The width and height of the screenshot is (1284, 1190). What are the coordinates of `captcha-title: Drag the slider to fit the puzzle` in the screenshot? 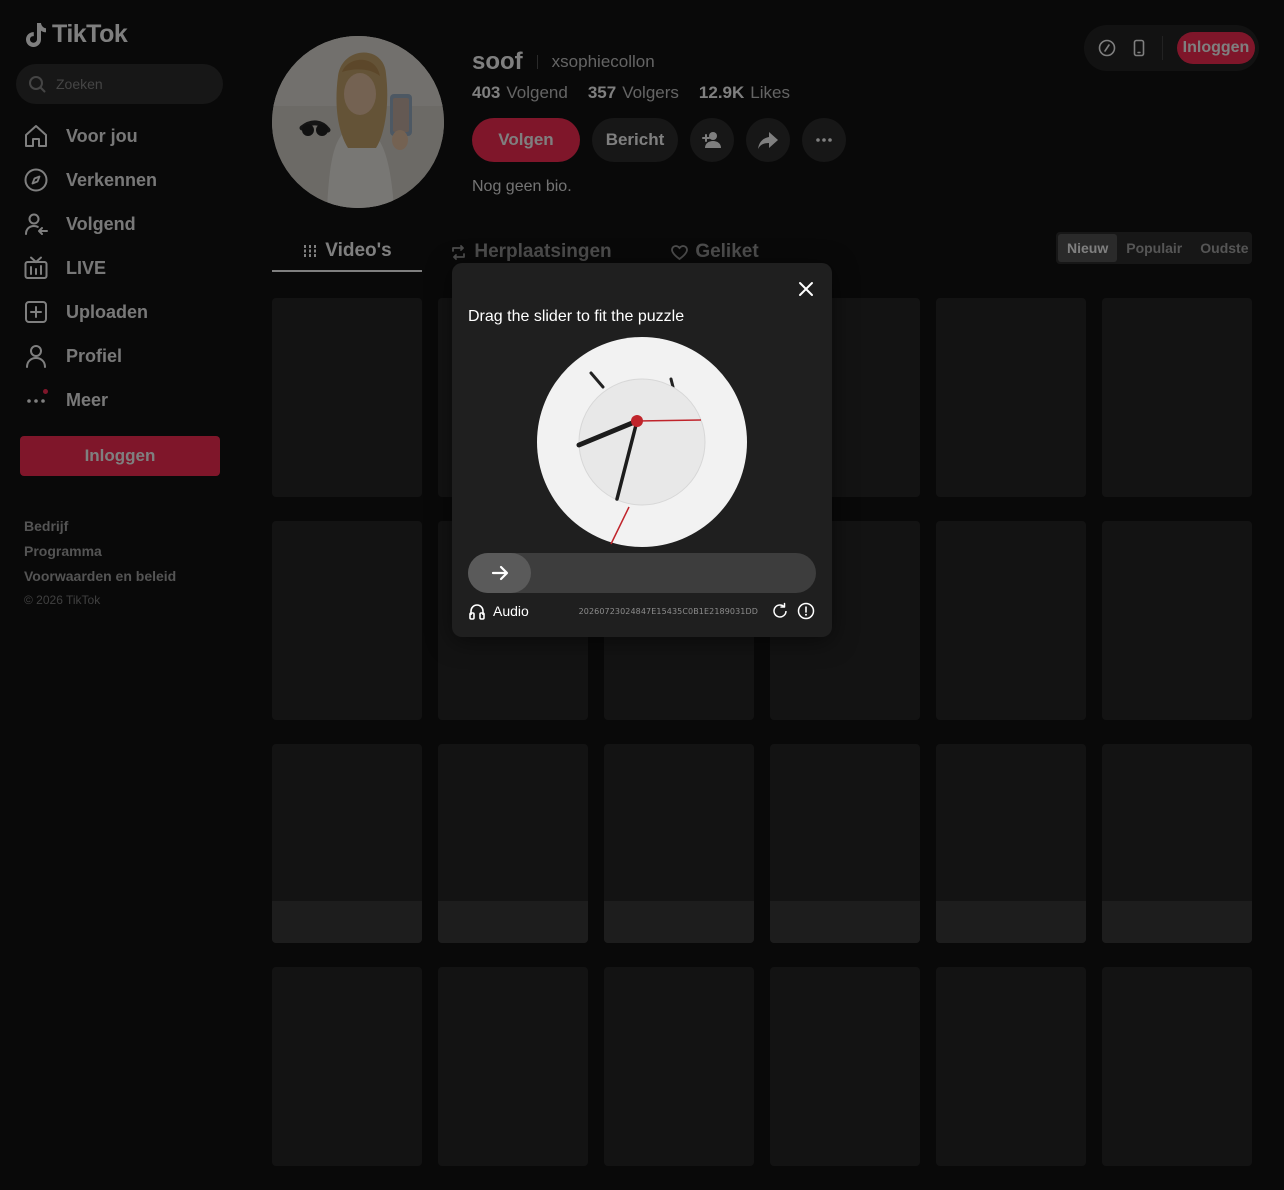 It's located at (576, 316).